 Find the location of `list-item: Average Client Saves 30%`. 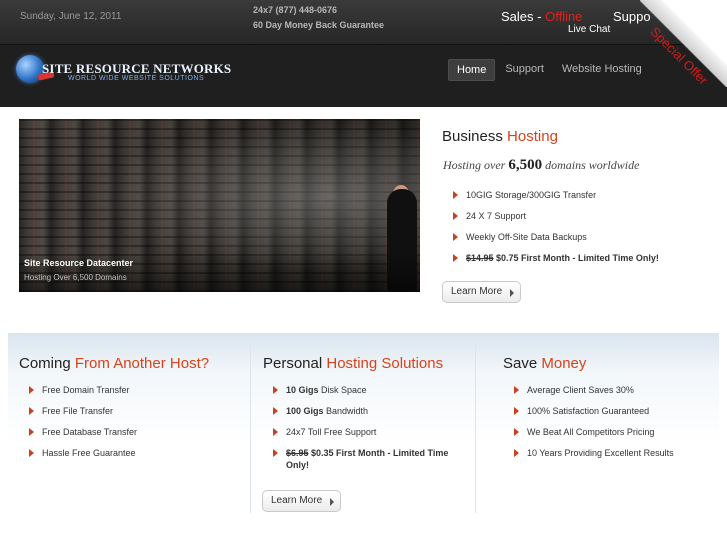

list-item: Average Client Saves 30% is located at coordinates (594, 394).